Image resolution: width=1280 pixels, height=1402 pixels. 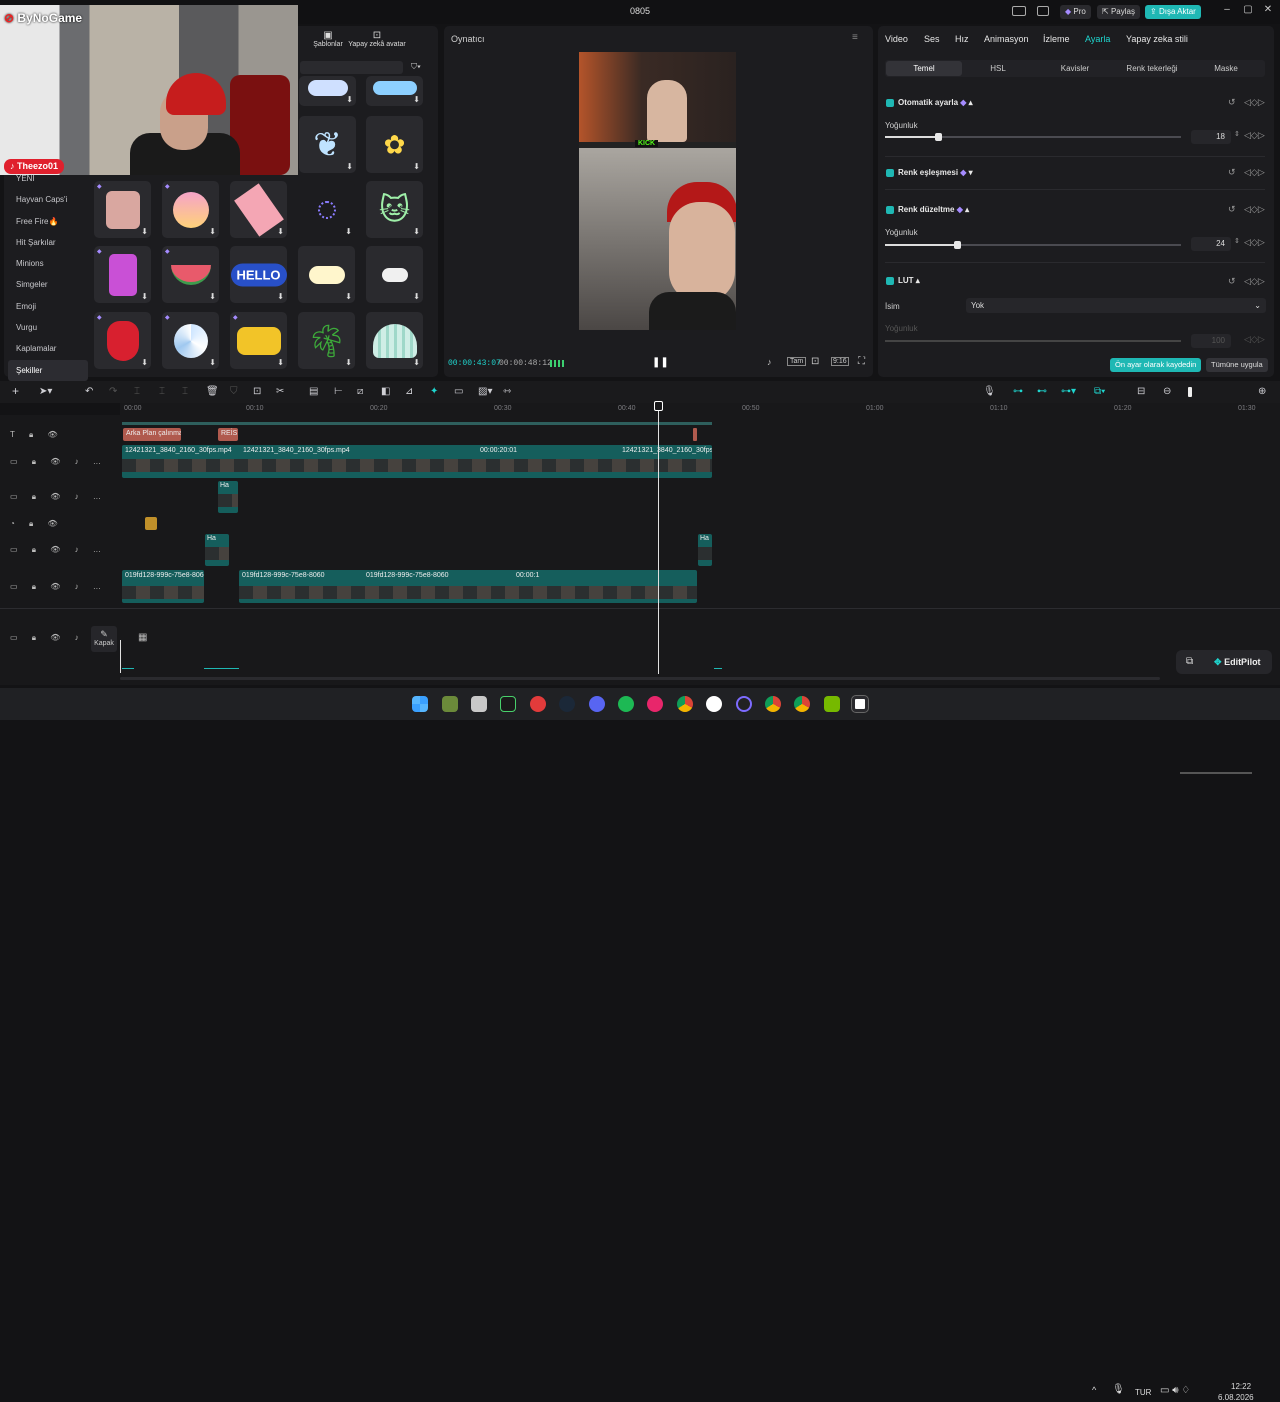 I want to click on category-item: Emoji, so click(x=48, y=306).